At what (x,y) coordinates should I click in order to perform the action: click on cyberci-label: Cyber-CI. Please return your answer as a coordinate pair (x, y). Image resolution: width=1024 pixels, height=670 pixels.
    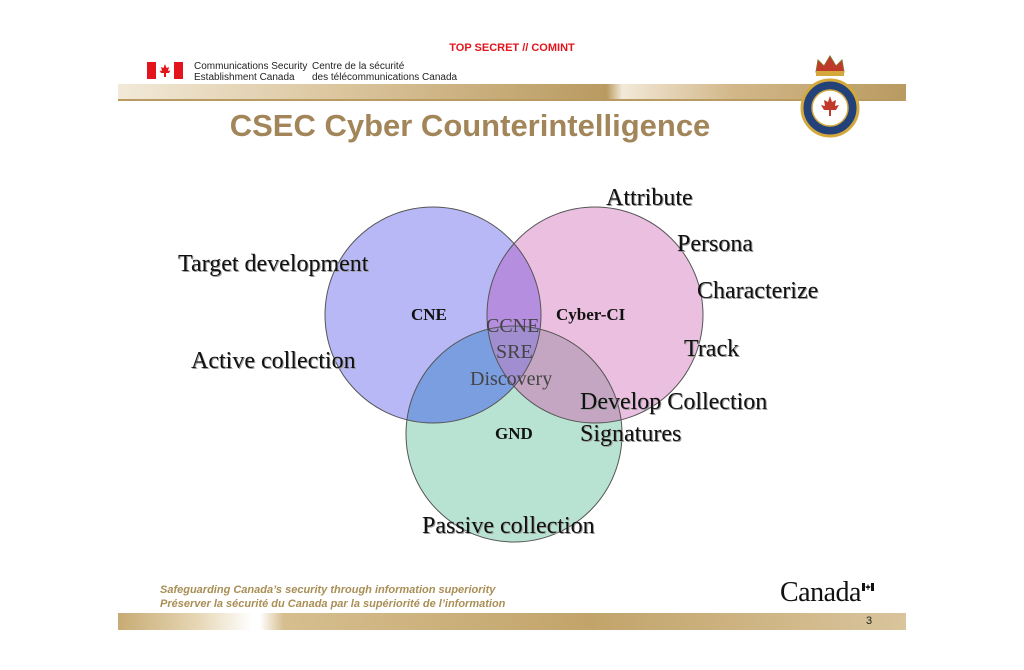
    Looking at the image, I should click on (591, 314).